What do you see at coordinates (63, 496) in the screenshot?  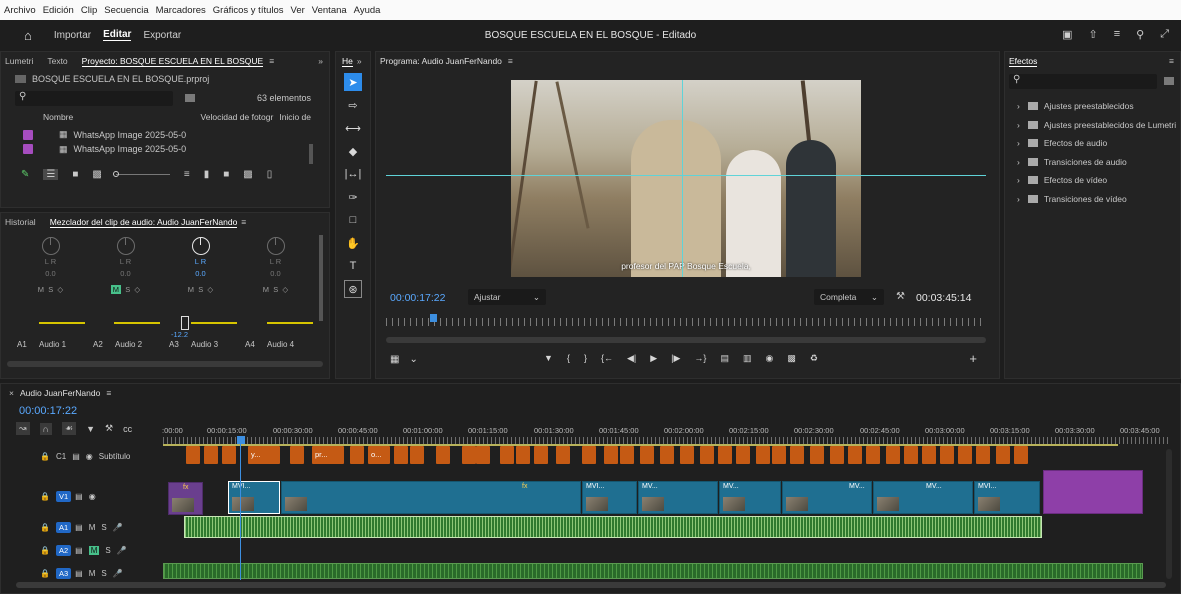 I see `track-id: V1` at bounding box center [63, 496].